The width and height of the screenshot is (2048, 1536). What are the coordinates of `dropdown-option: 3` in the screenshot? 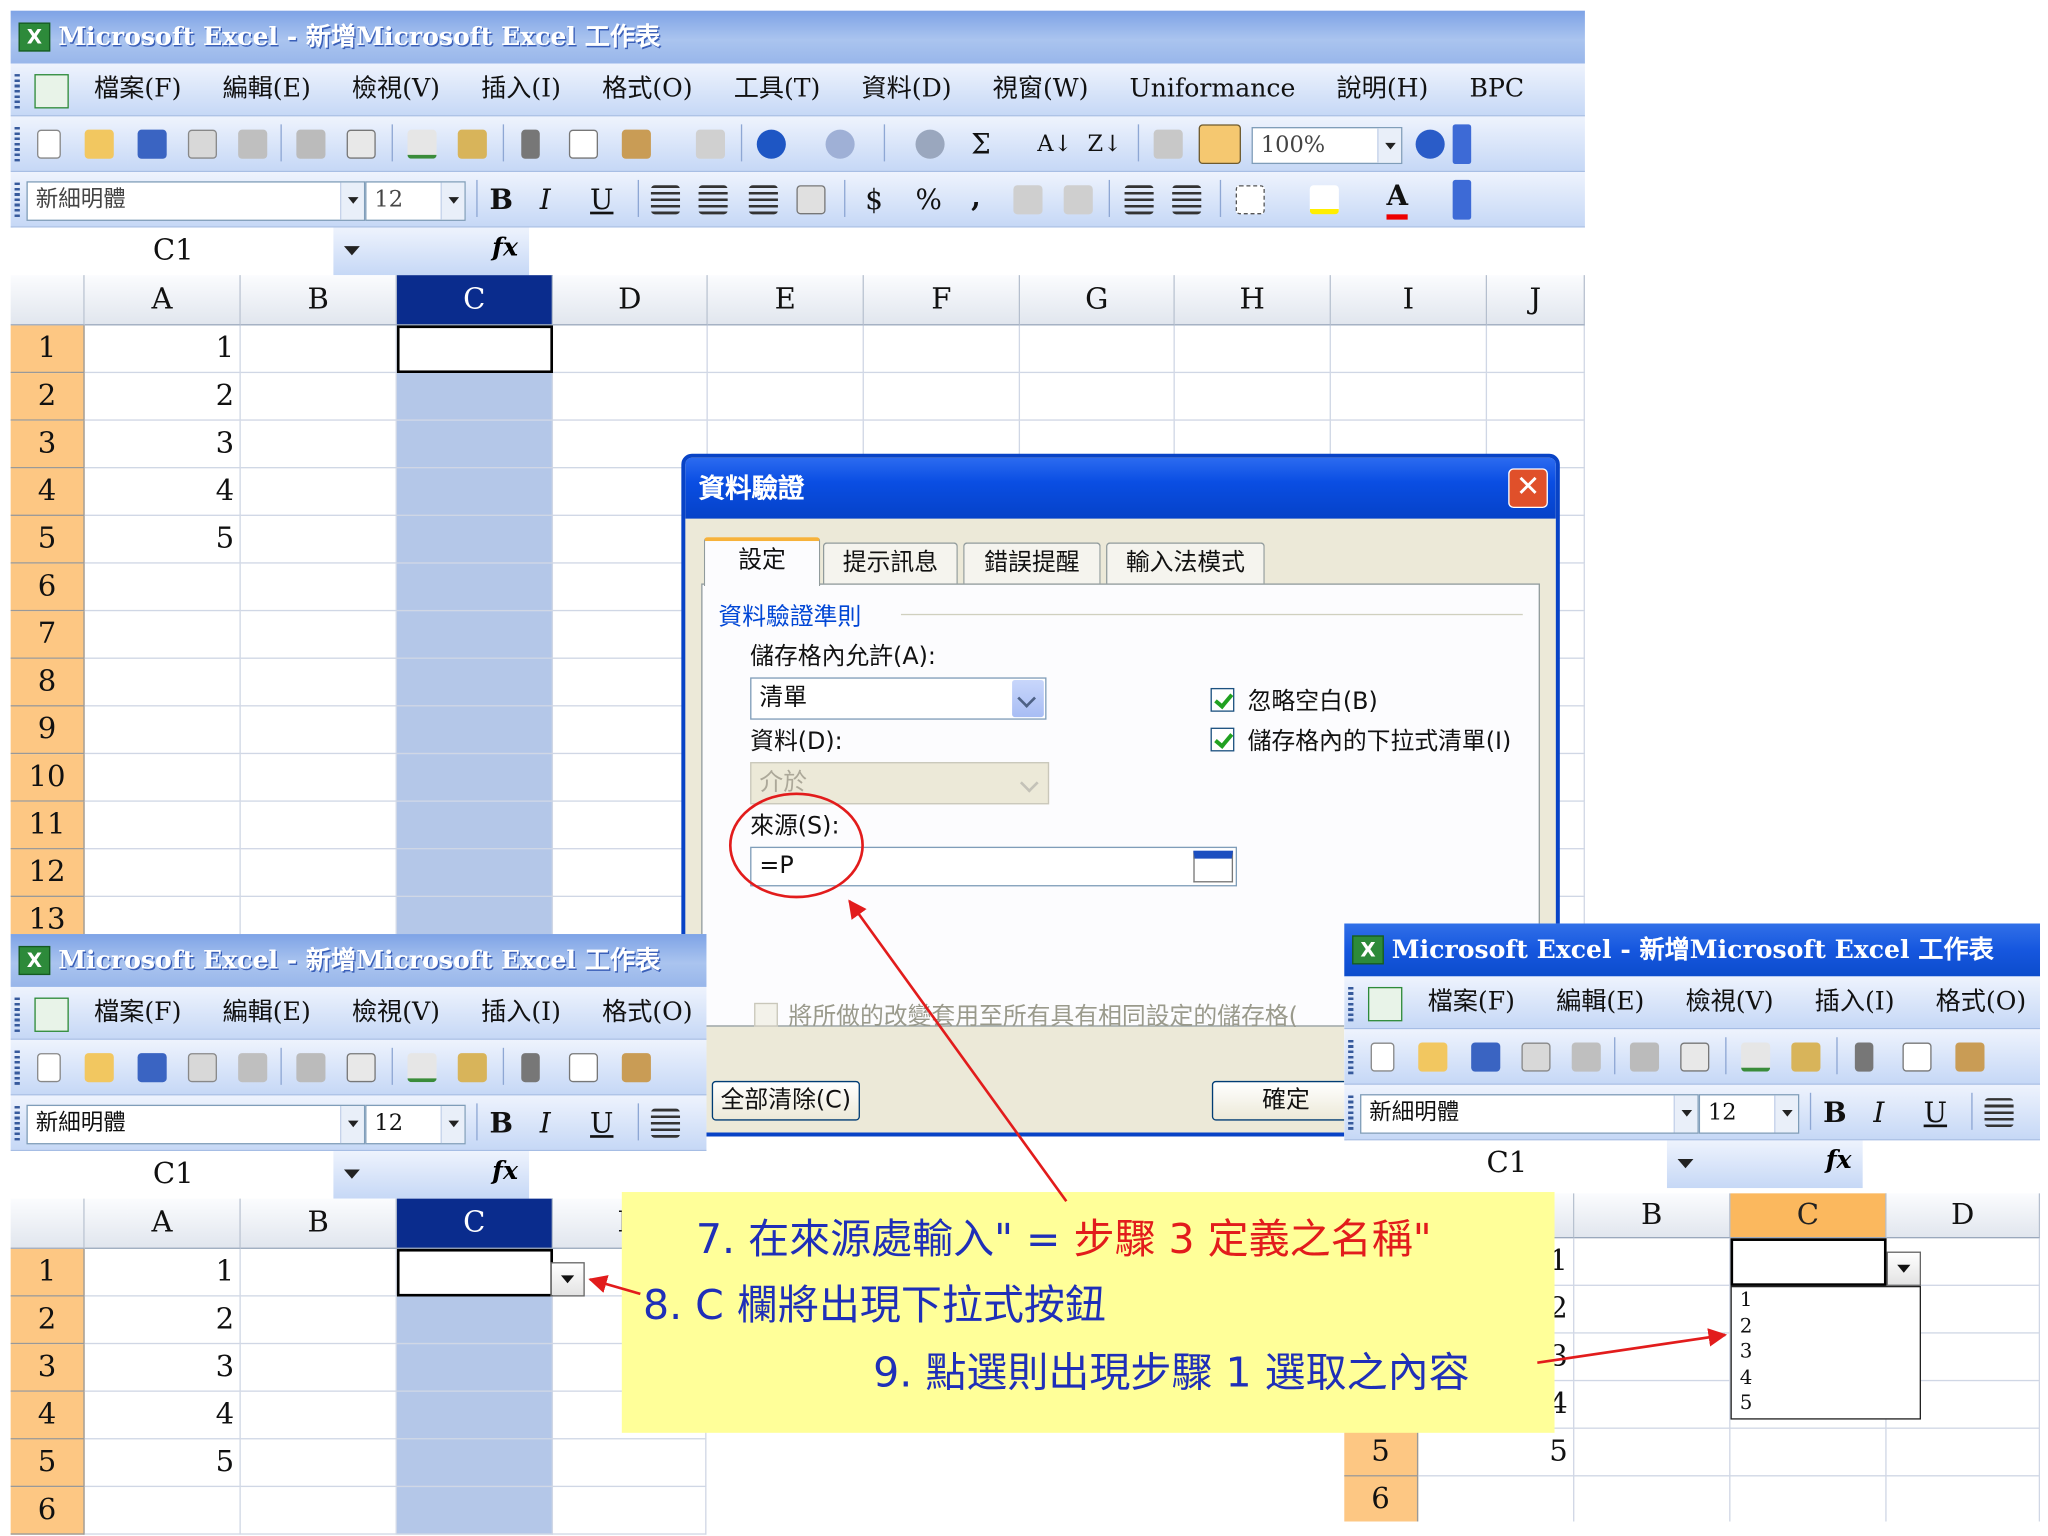 It's located at (1826, 1352).